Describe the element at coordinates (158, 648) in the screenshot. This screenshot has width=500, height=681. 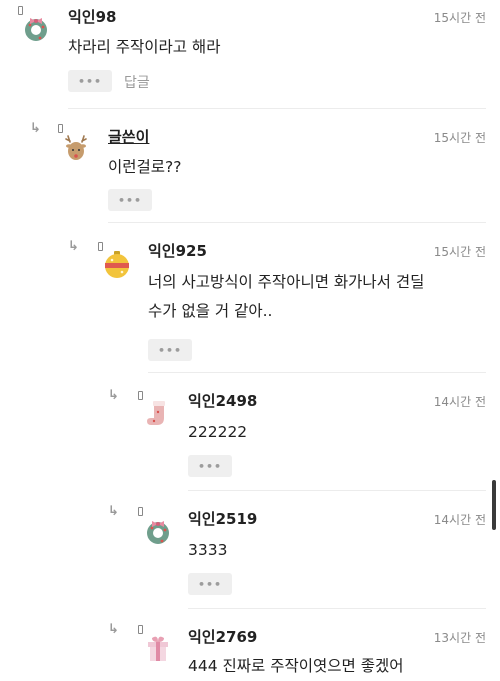
I see `gift-box-icon` at that location.